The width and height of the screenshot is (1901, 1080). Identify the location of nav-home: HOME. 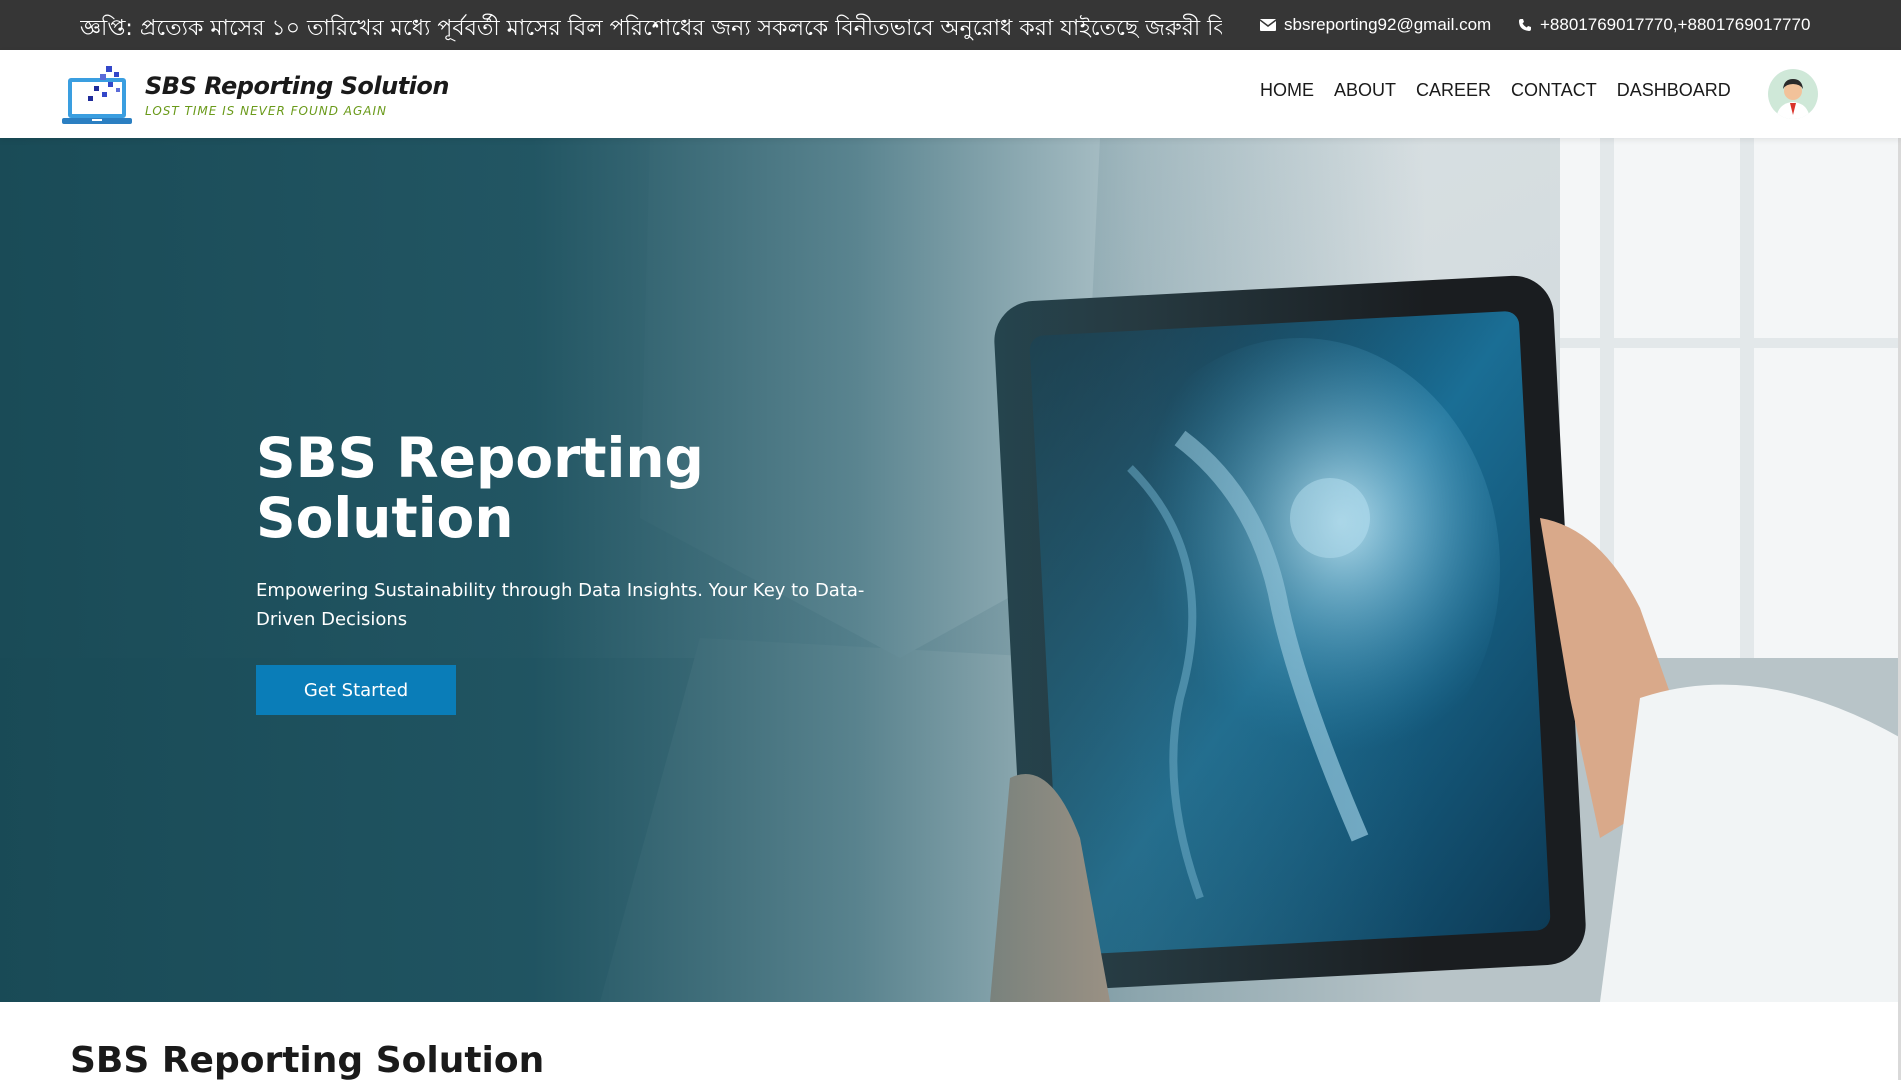
(1287, 90).